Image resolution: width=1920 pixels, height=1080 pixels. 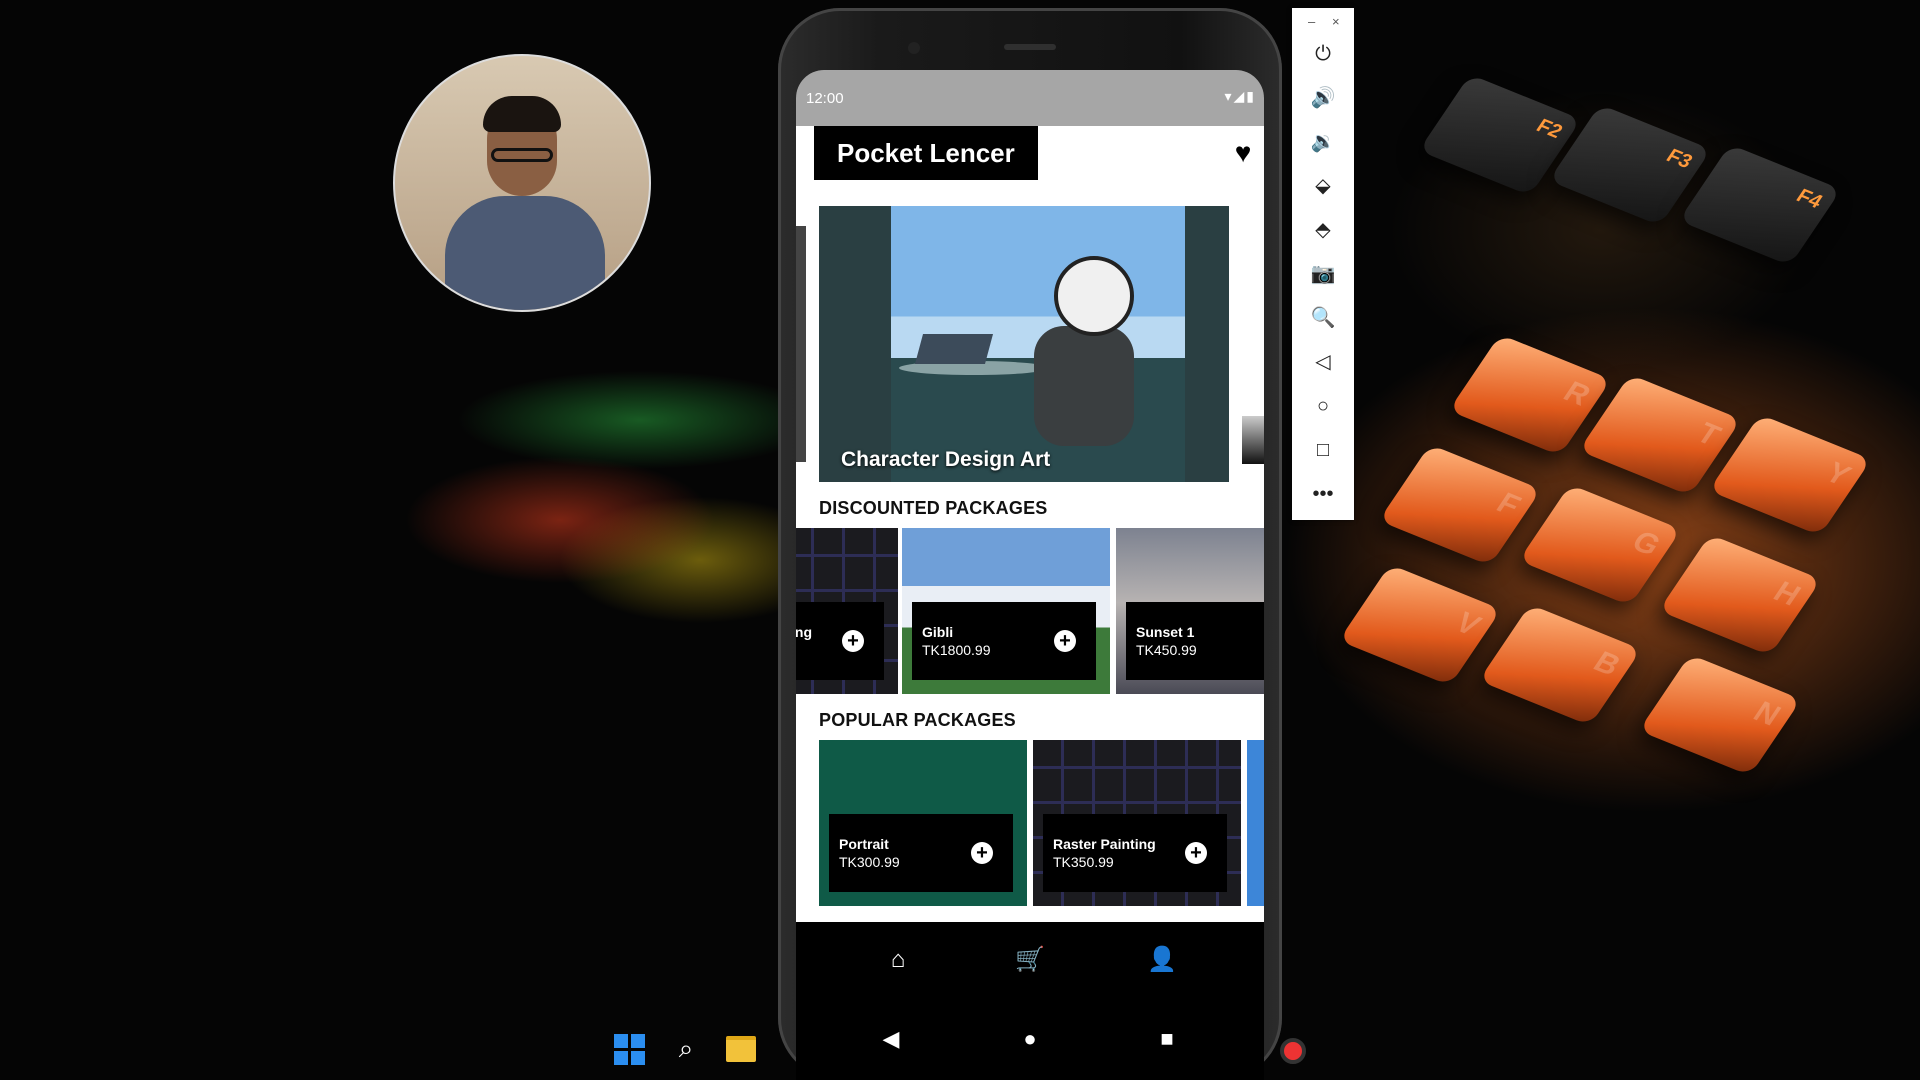 What do you see at coordinates (1167, 1039) in the screenshot?
I see `recents-button: ■` at bounding box center [1167, 1039].